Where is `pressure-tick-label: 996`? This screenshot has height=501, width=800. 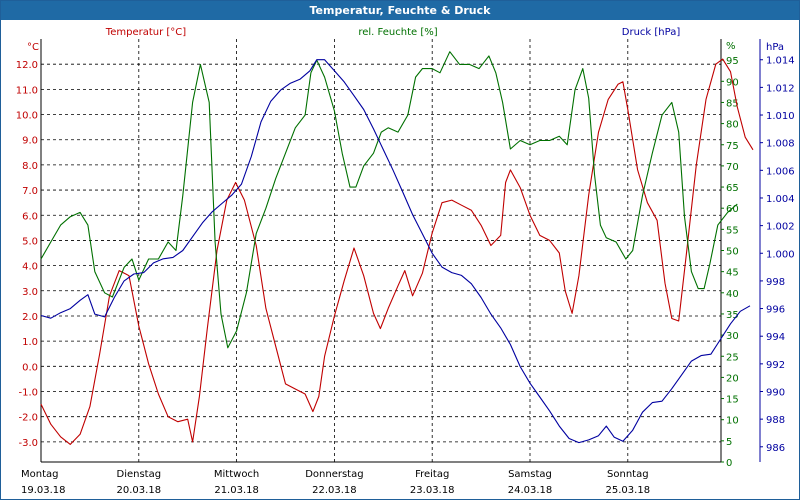
pressure-tick-label: 996 is located at coordinates (775, 310).